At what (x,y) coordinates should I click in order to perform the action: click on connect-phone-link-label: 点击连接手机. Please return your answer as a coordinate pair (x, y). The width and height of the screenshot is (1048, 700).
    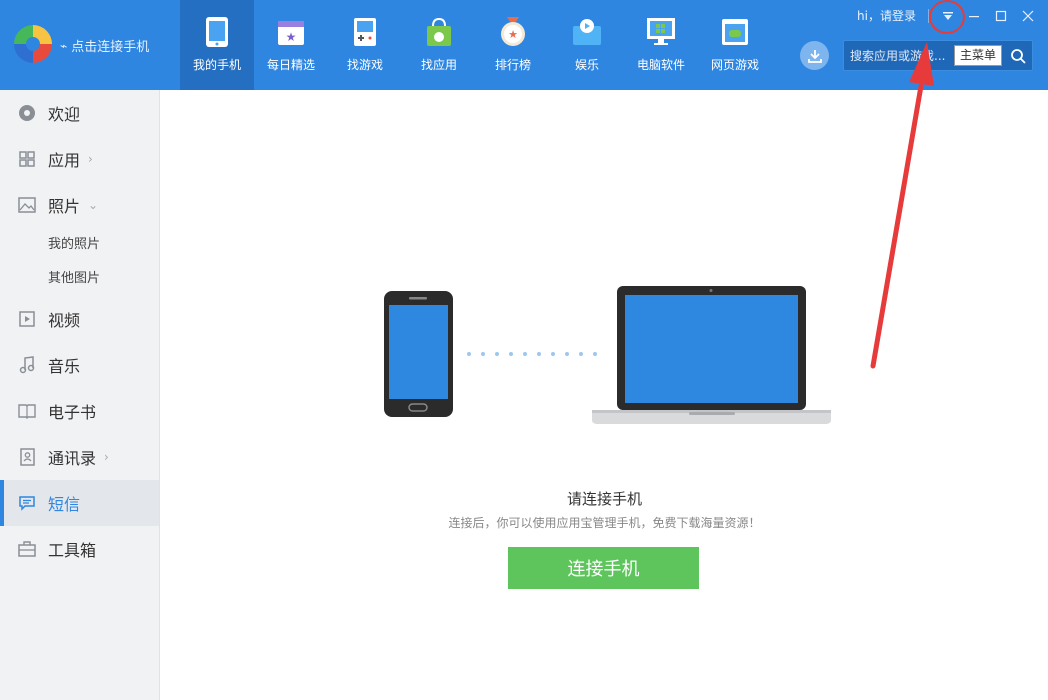
    Looking at the image, I should click on (110, 47).